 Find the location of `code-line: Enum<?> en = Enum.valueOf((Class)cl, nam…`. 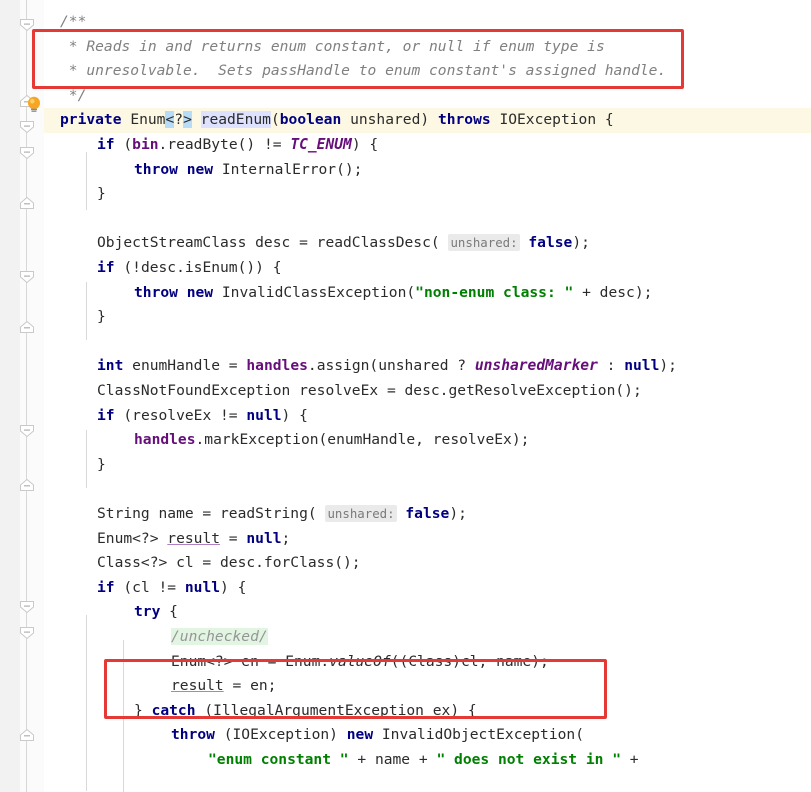

code-line: Enum<?> en = Enum.valueOf((Class)cl, nam… is located at coordinates (427, 662).